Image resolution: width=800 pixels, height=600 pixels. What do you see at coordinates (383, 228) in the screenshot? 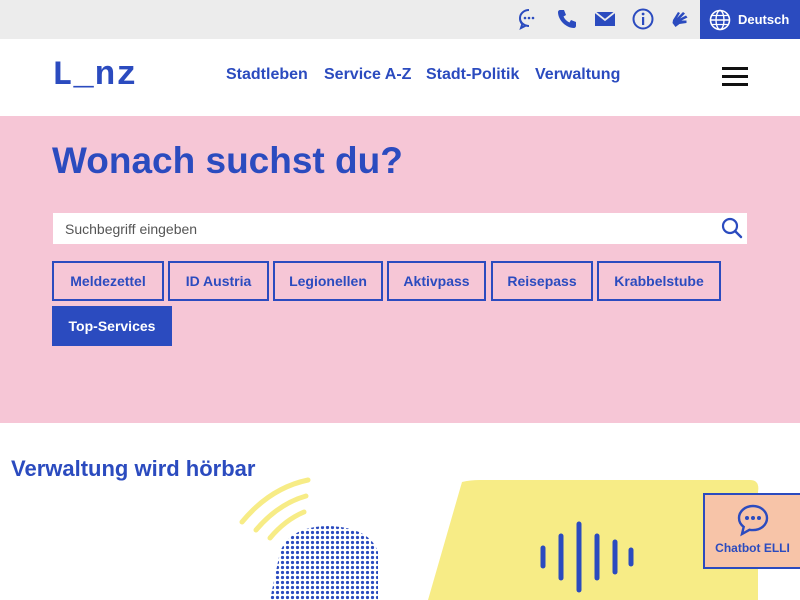
I see `search-input` at bounding box center [383, 228].